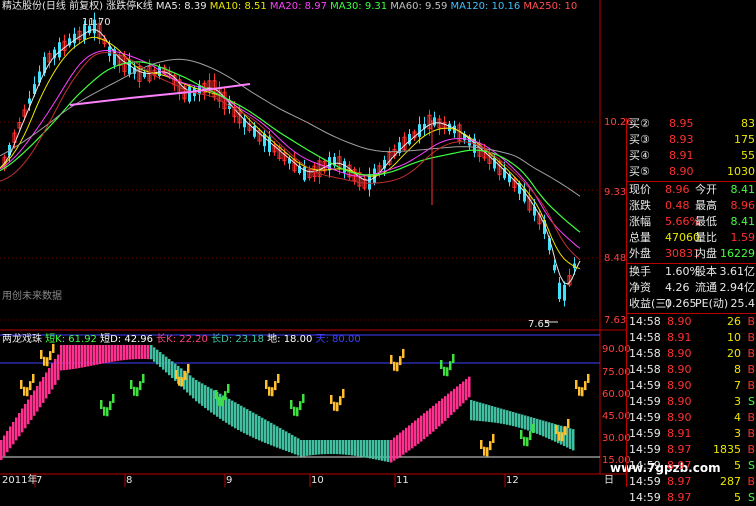 This screenshot has height=506, width=756. I want to click on bid-label: 买③, so click(639, 139).